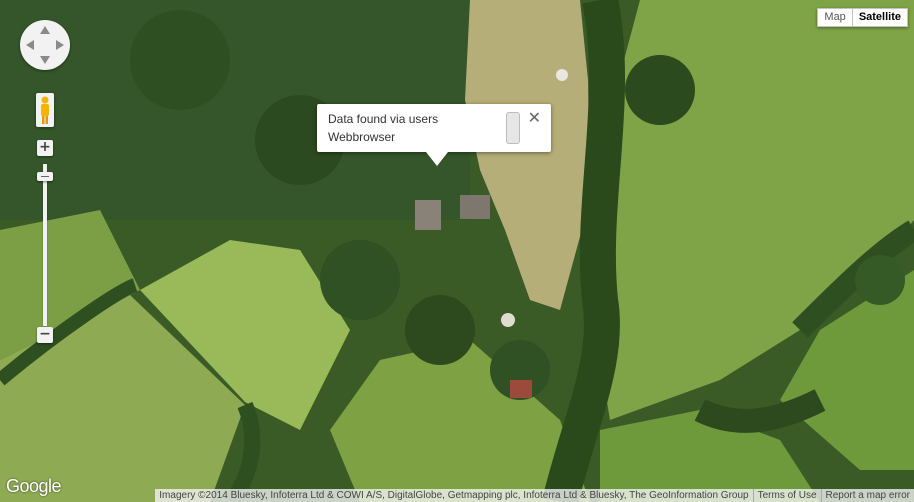  What do you see at coordinates (34, 486) in the screenshot?
I see `google-logo: Google` at bounding box center [34, 486].